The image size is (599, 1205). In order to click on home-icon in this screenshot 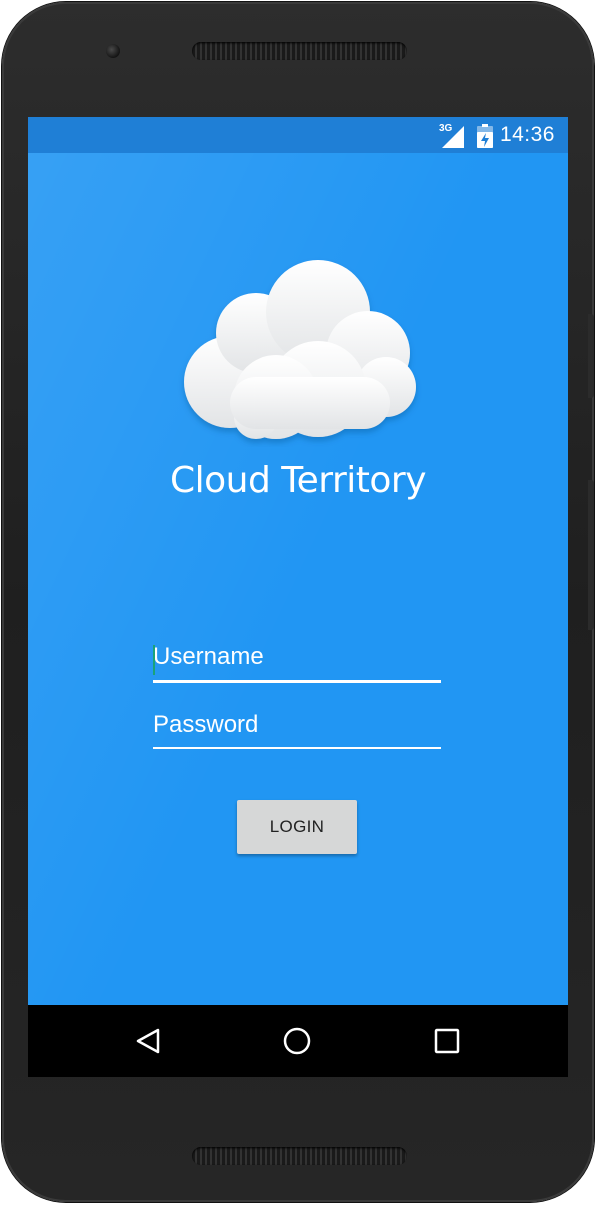, I will do `click(297, 1041)`.